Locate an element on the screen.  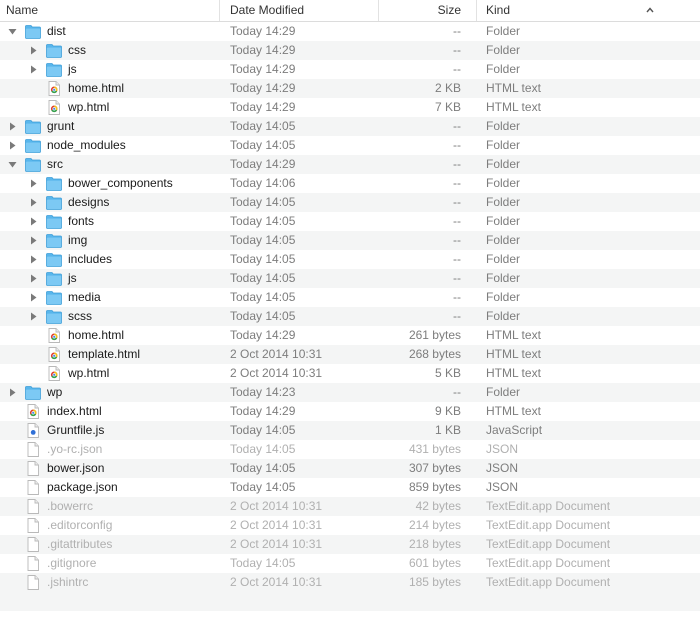
folder-row: node_modules Today 14:05 -- Folder is located at coordinates (350, 145).